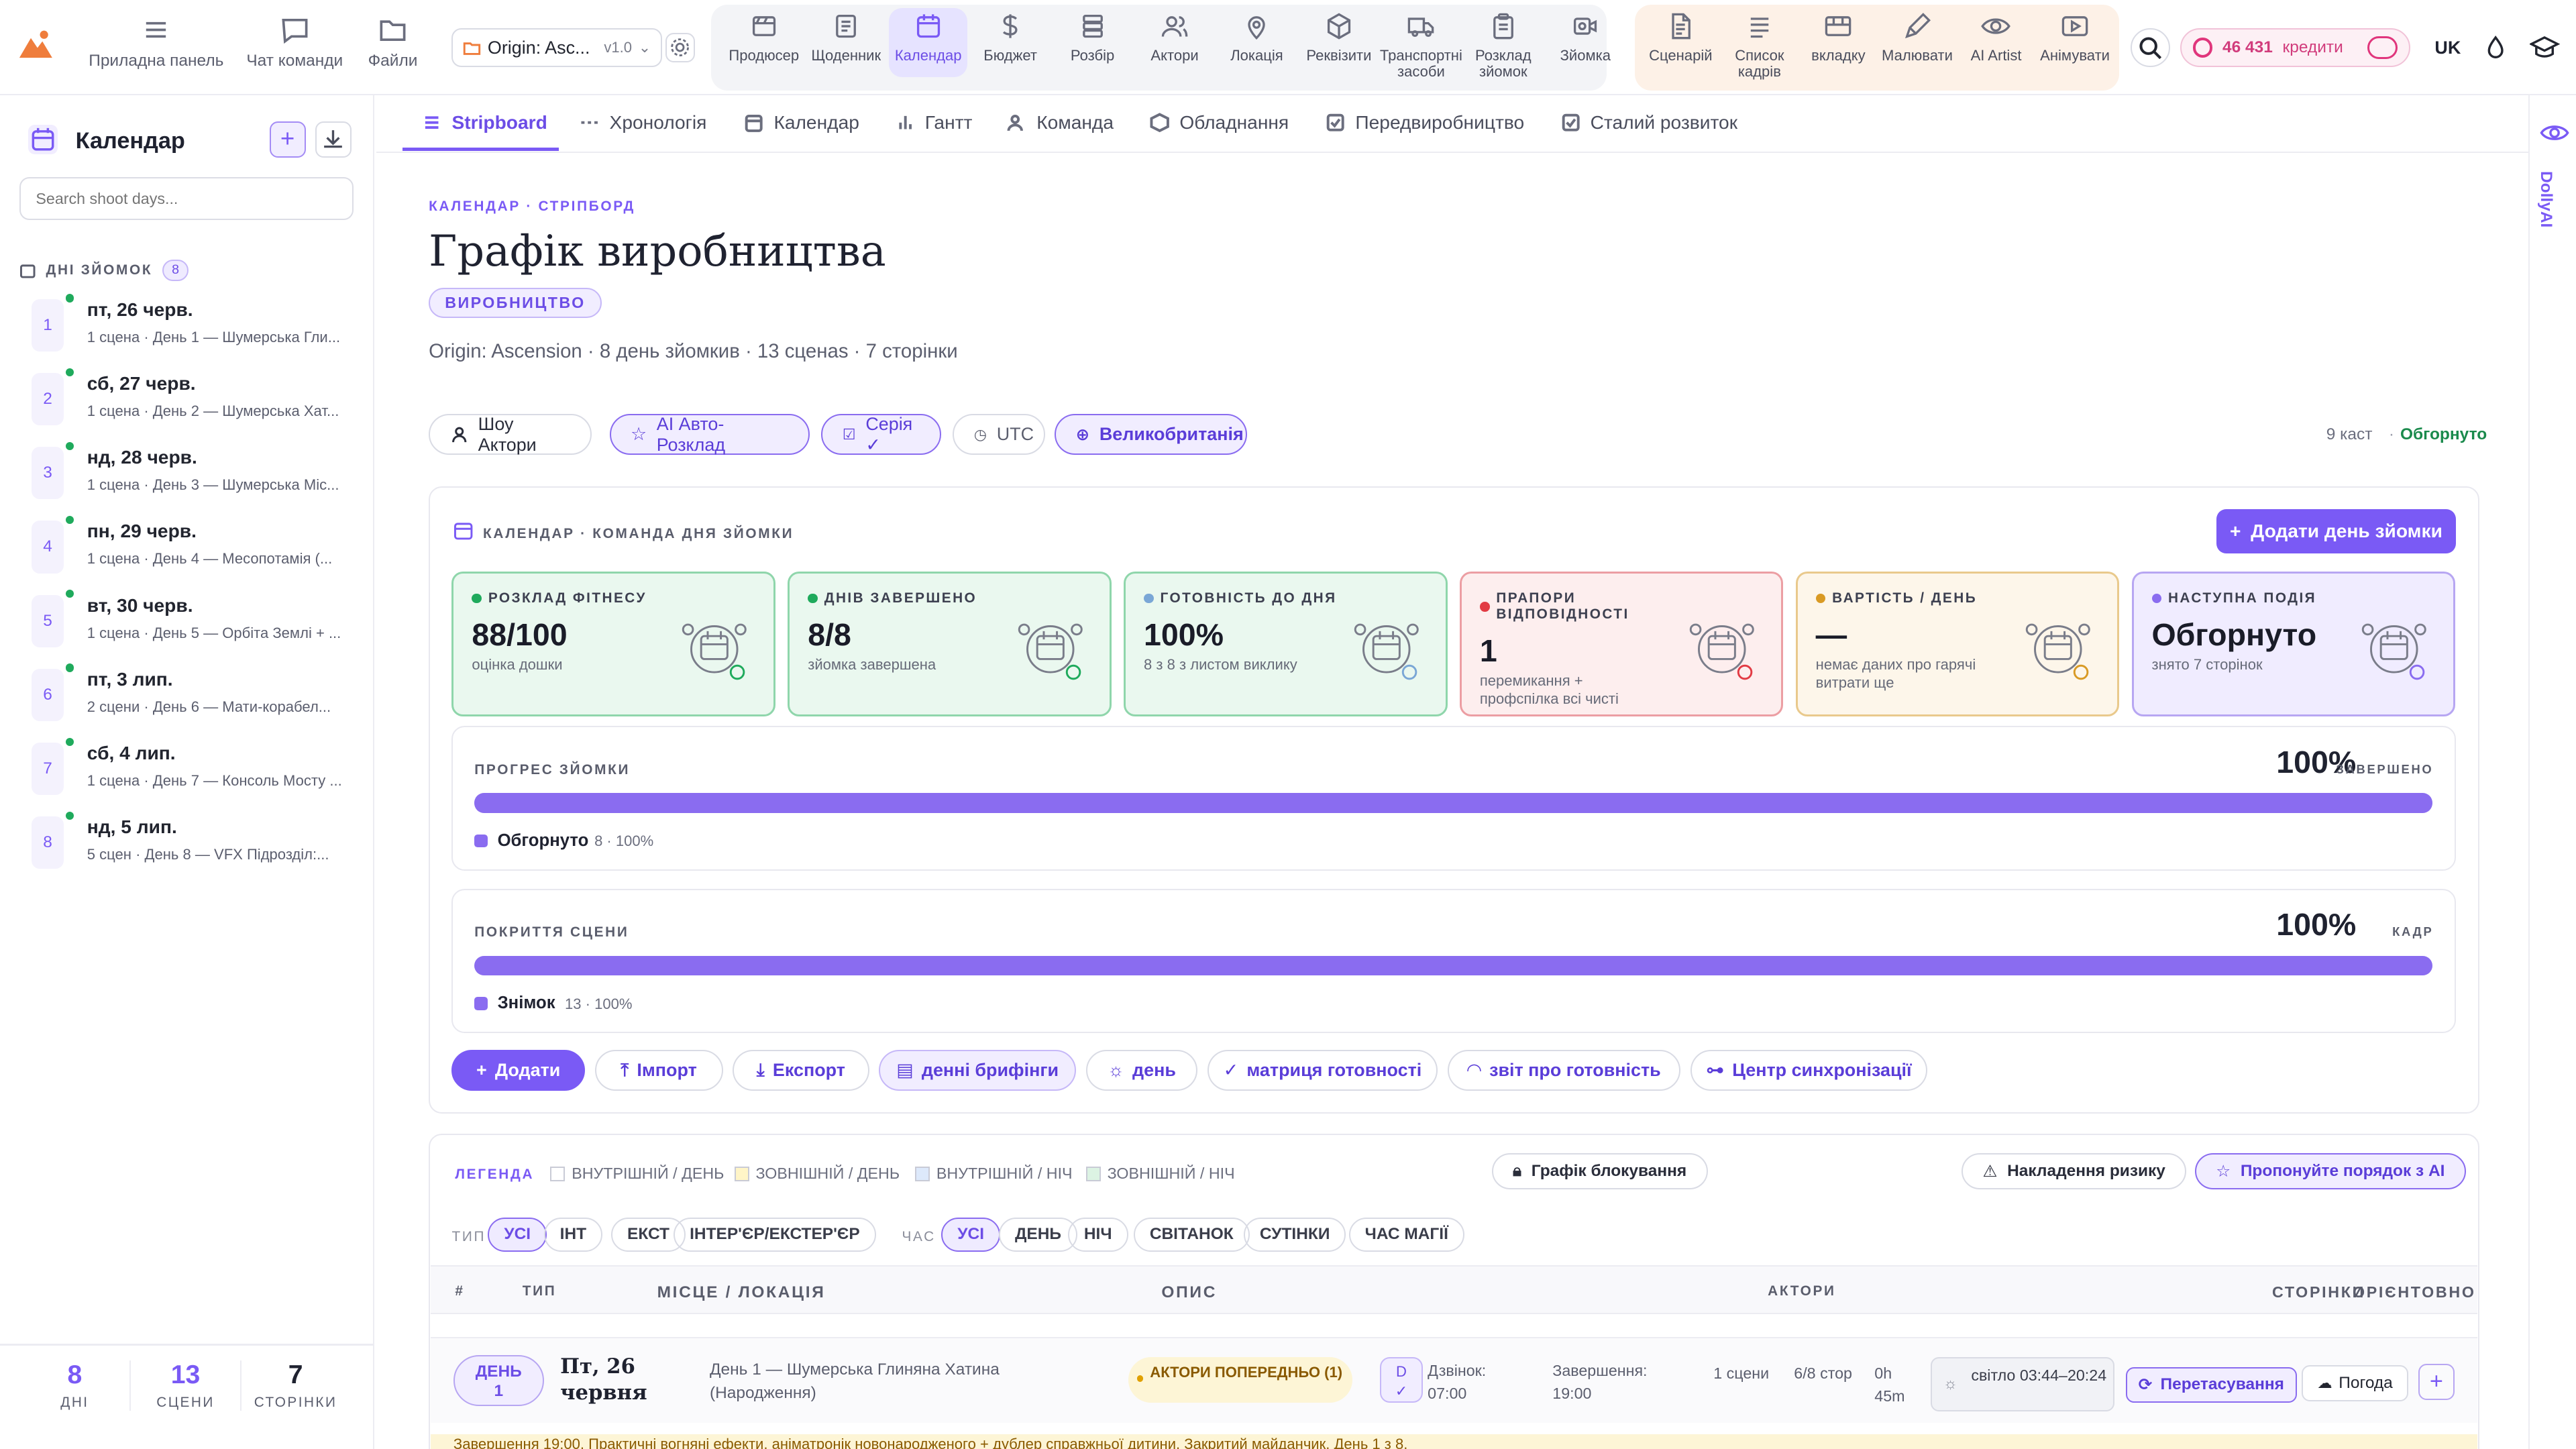 The height and width of the screenshot is (1449, 2576). Describe the element at coordinates (392, 42) in the screenshot. I see `nav-files: Файли` at that location.